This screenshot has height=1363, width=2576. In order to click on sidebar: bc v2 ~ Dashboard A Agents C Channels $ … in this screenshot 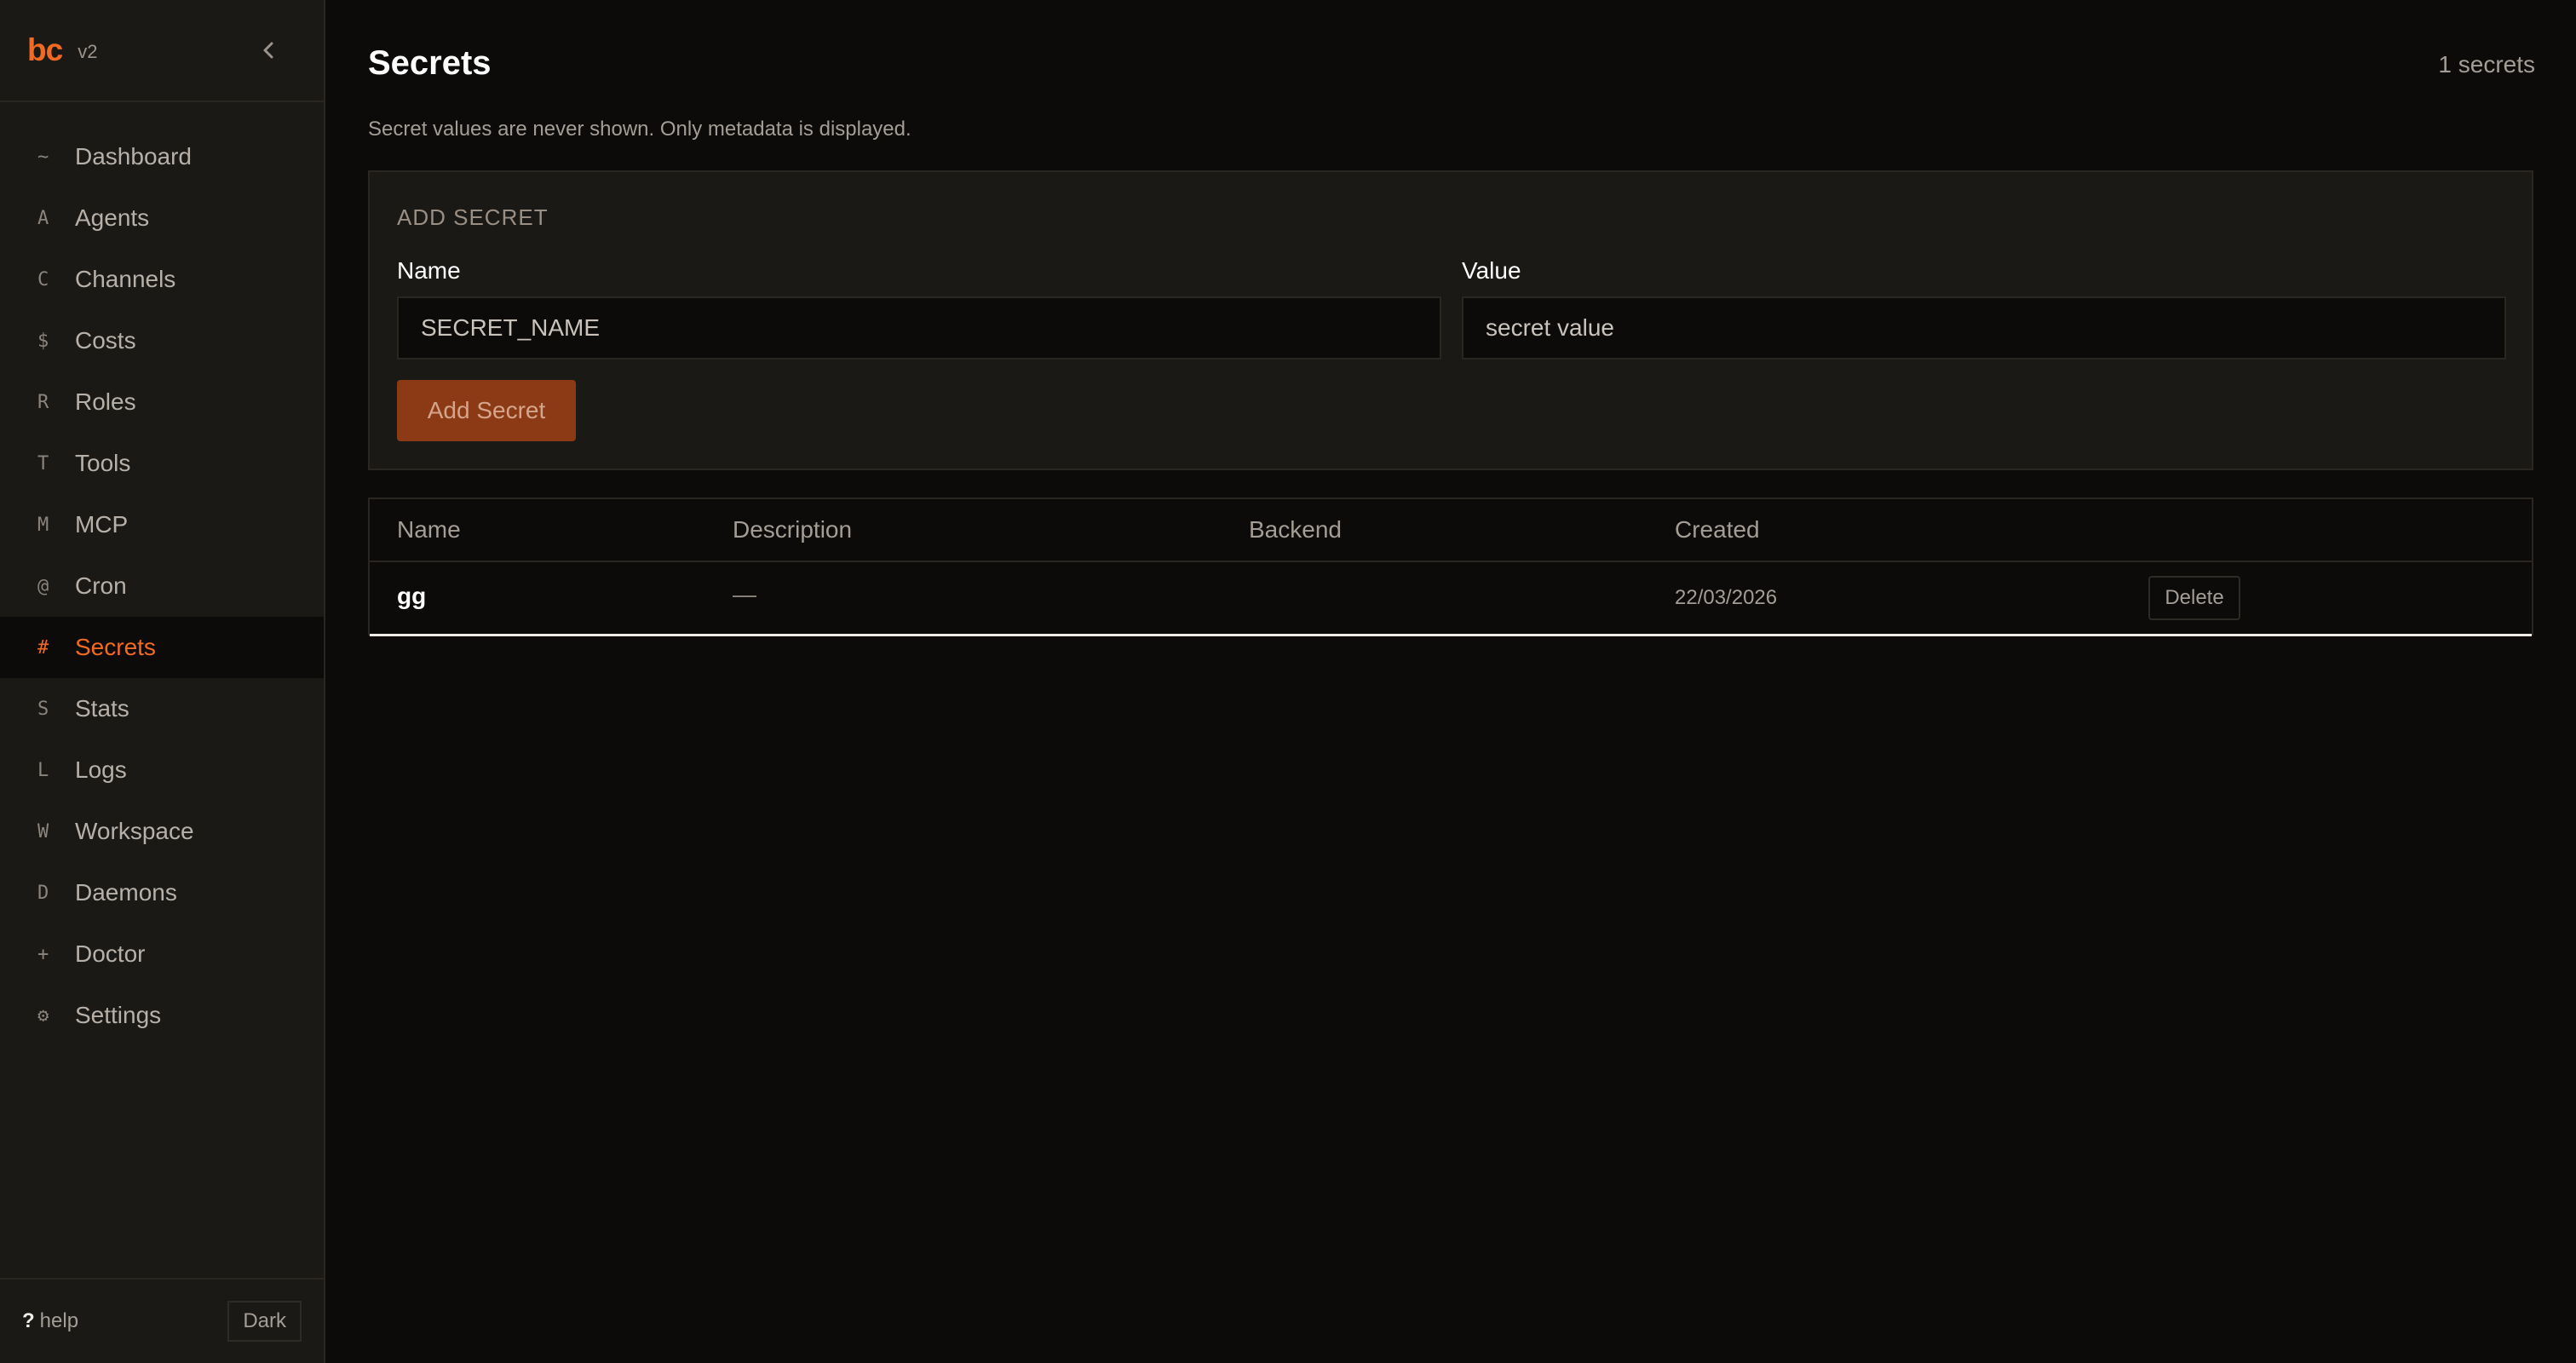, I will do `click(162, 681)`.